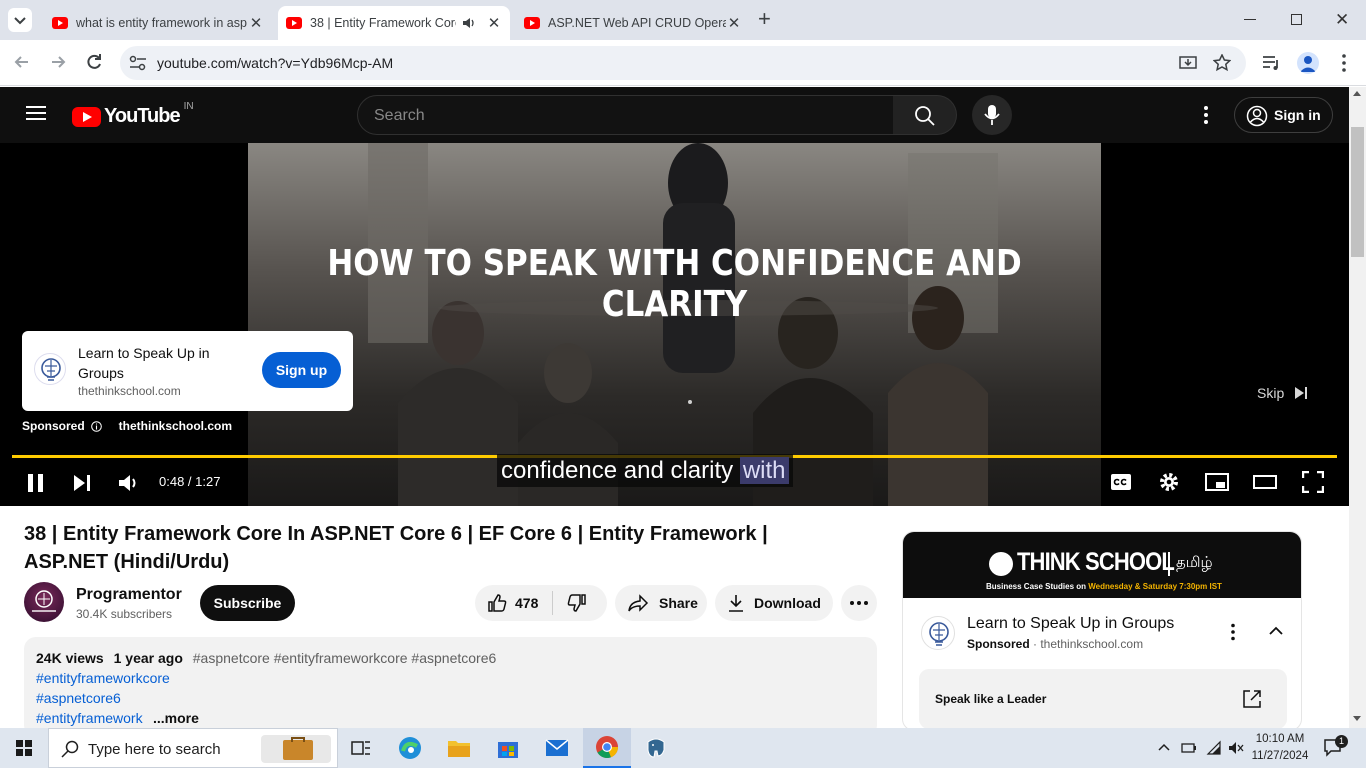 This screenshot has width=1366, height=768. What do you see at coordinates (1103, 699) in the screenshot?
I see `side-ad-cta-button: Speak like a Leader` at bounding box center [1103, 699].